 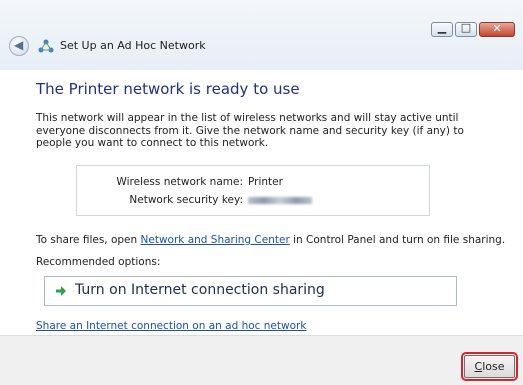 What do you see at coordinates (186, 200) in the screenshot?
I see `security-key-label: Network security key:` at bounding box center [186, 200].